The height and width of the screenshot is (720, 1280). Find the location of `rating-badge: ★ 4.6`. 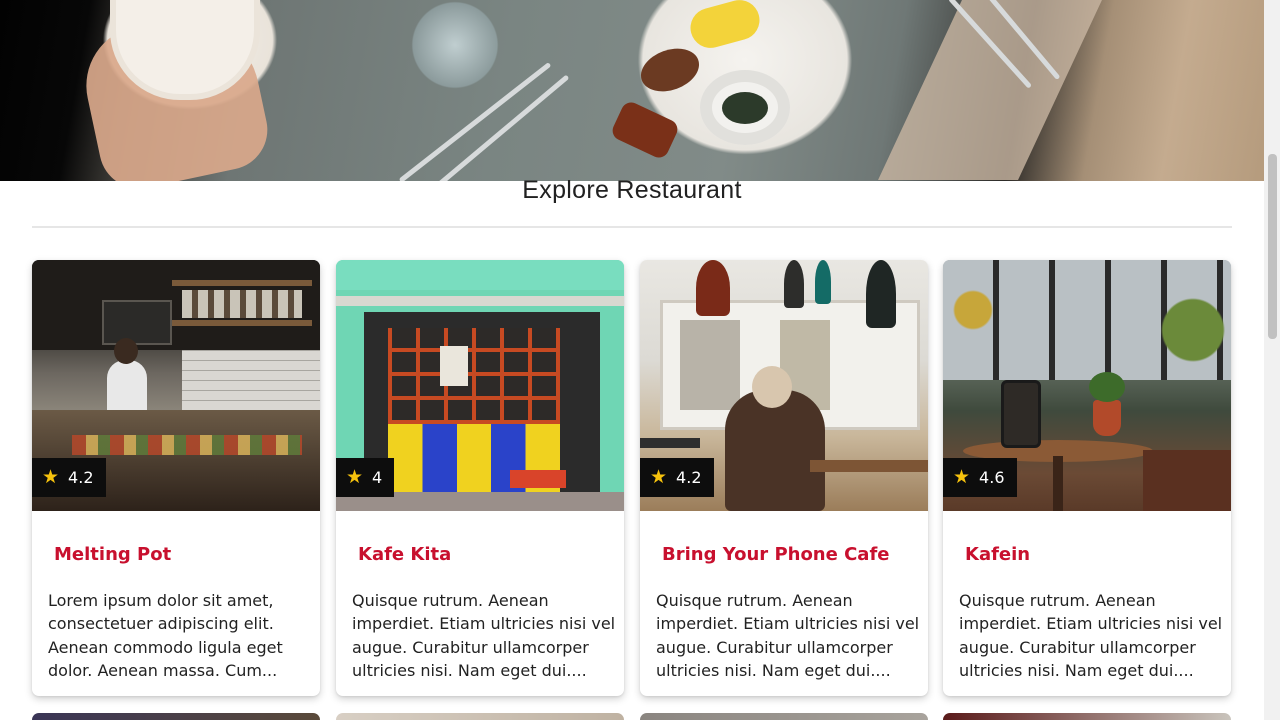

rating-badge: ★ 4.6 is located at coordinates (980, 477).